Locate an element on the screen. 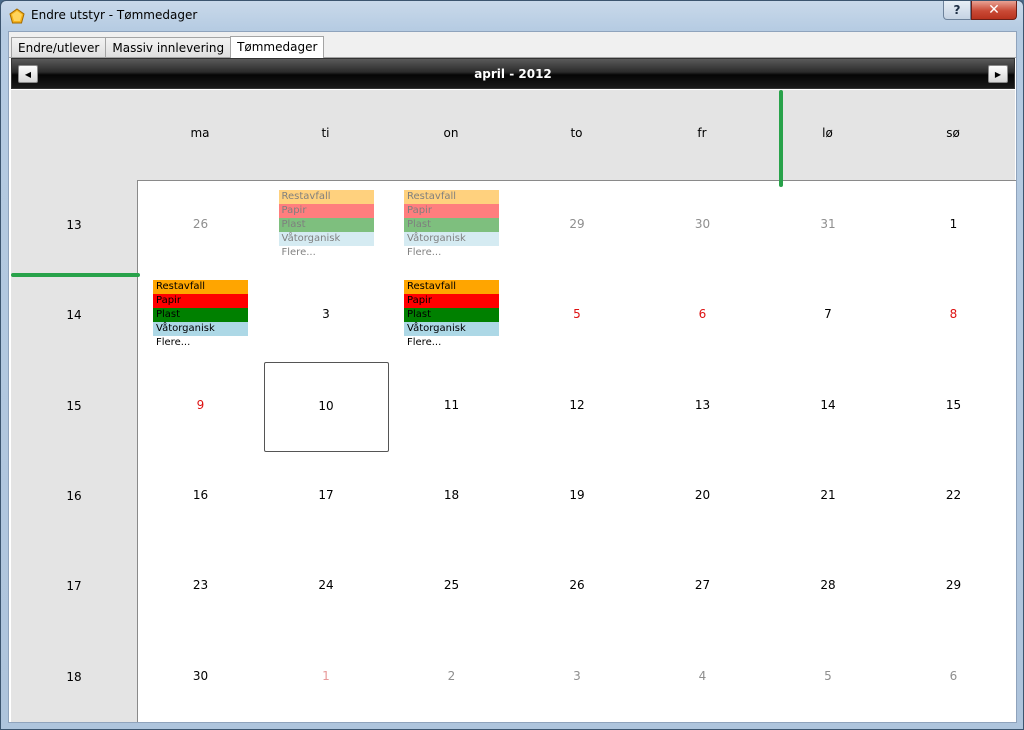  calendar-day: 20 is located at coordinates (702, 497).